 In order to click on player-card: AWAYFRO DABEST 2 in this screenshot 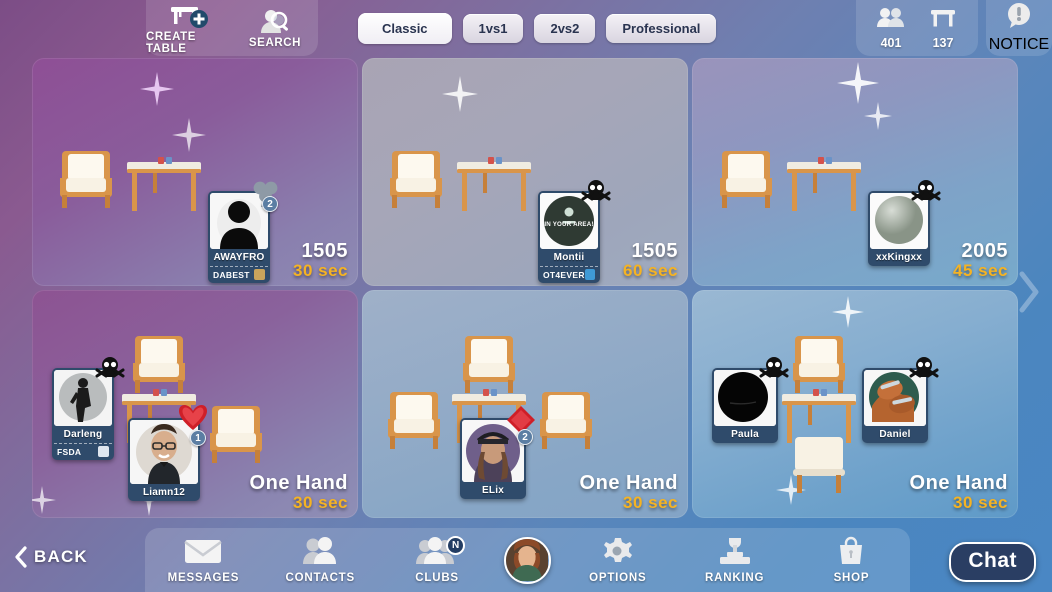, I will do `click(243, 232)`.